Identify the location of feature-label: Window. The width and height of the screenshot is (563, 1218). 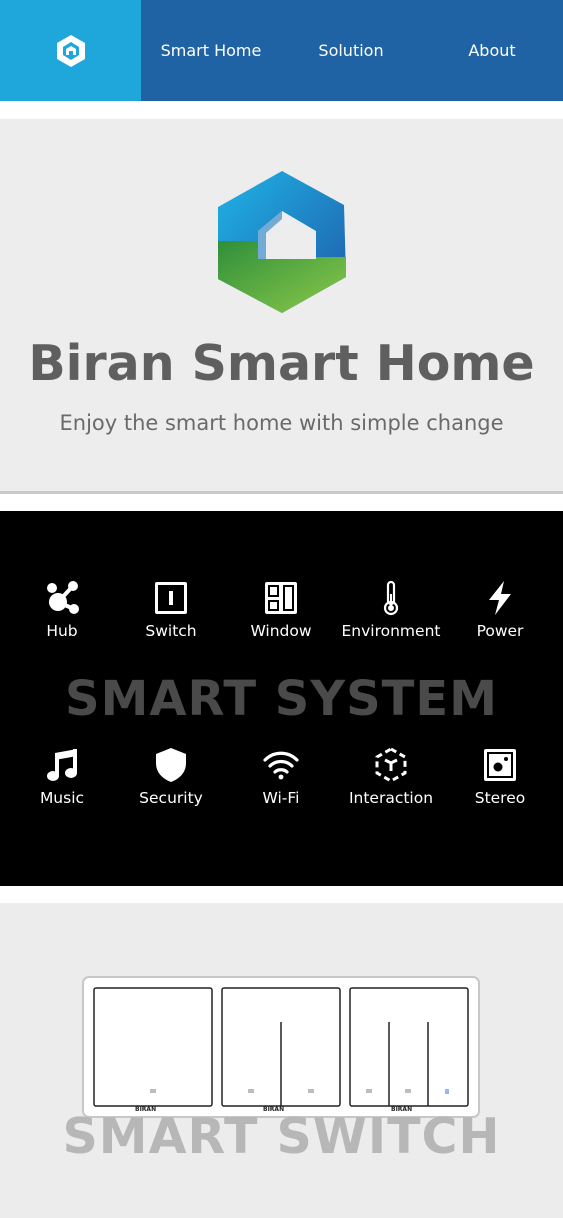
(281, 631).